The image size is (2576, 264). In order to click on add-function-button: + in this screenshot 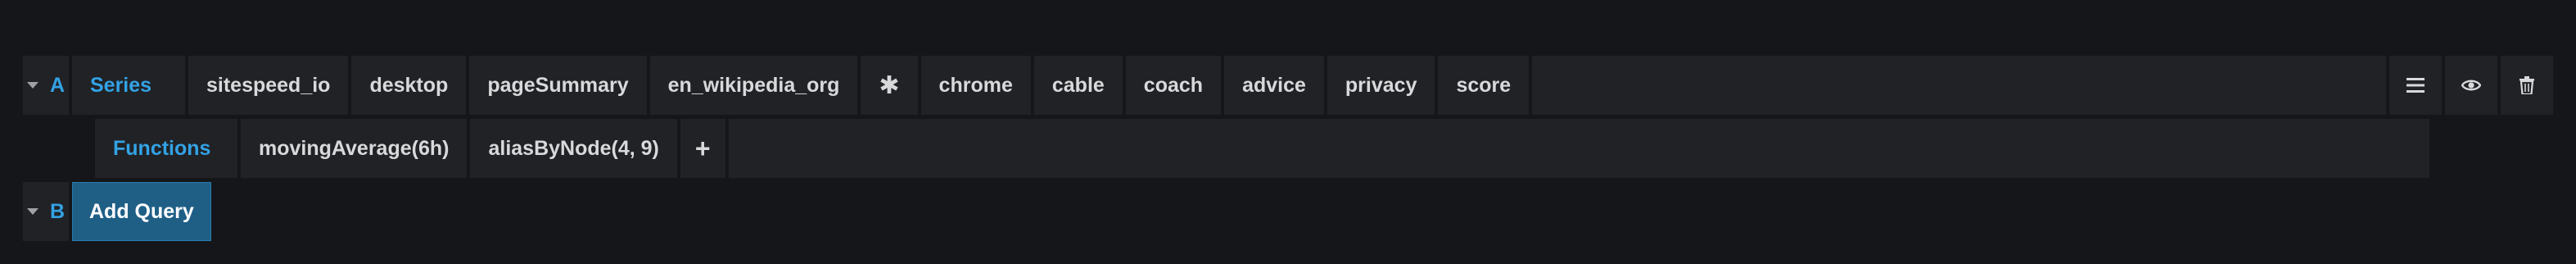, I will do `click(702, 148)`.